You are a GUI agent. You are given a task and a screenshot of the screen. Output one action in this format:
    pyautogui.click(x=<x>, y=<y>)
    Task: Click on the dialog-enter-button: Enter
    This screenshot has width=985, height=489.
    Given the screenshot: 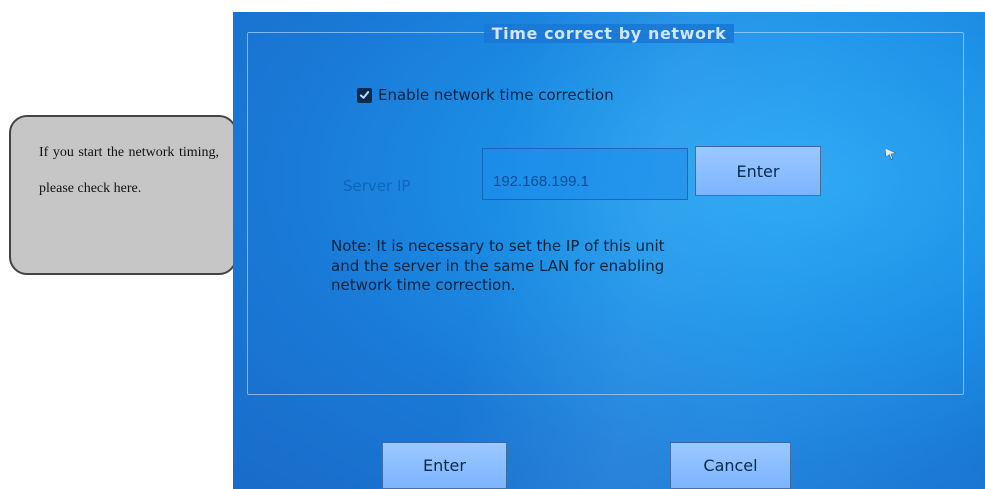 What is the action you would take?
    pyautogui.click(x=444, y=465)
    